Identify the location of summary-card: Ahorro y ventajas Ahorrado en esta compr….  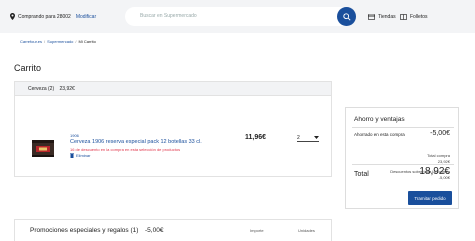
(402, 158).